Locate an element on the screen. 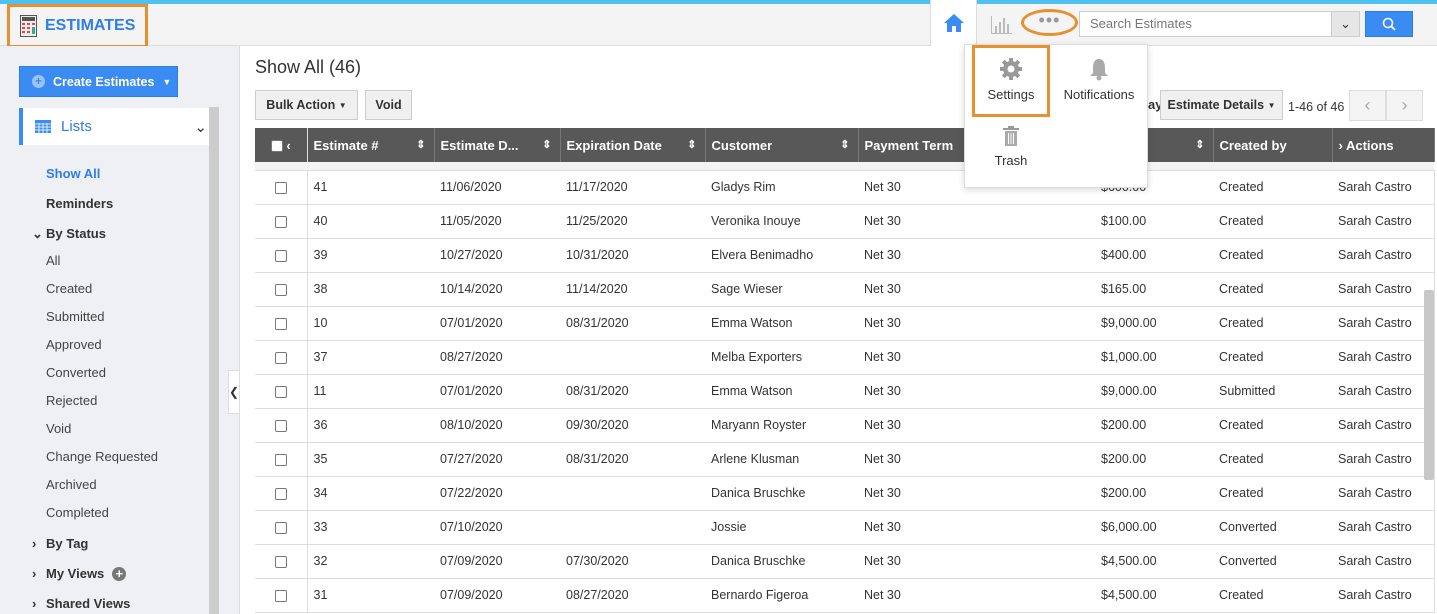 The image size is (1437, 614). table-cell: 11/06/2020 is located at coordinates (497, 187).